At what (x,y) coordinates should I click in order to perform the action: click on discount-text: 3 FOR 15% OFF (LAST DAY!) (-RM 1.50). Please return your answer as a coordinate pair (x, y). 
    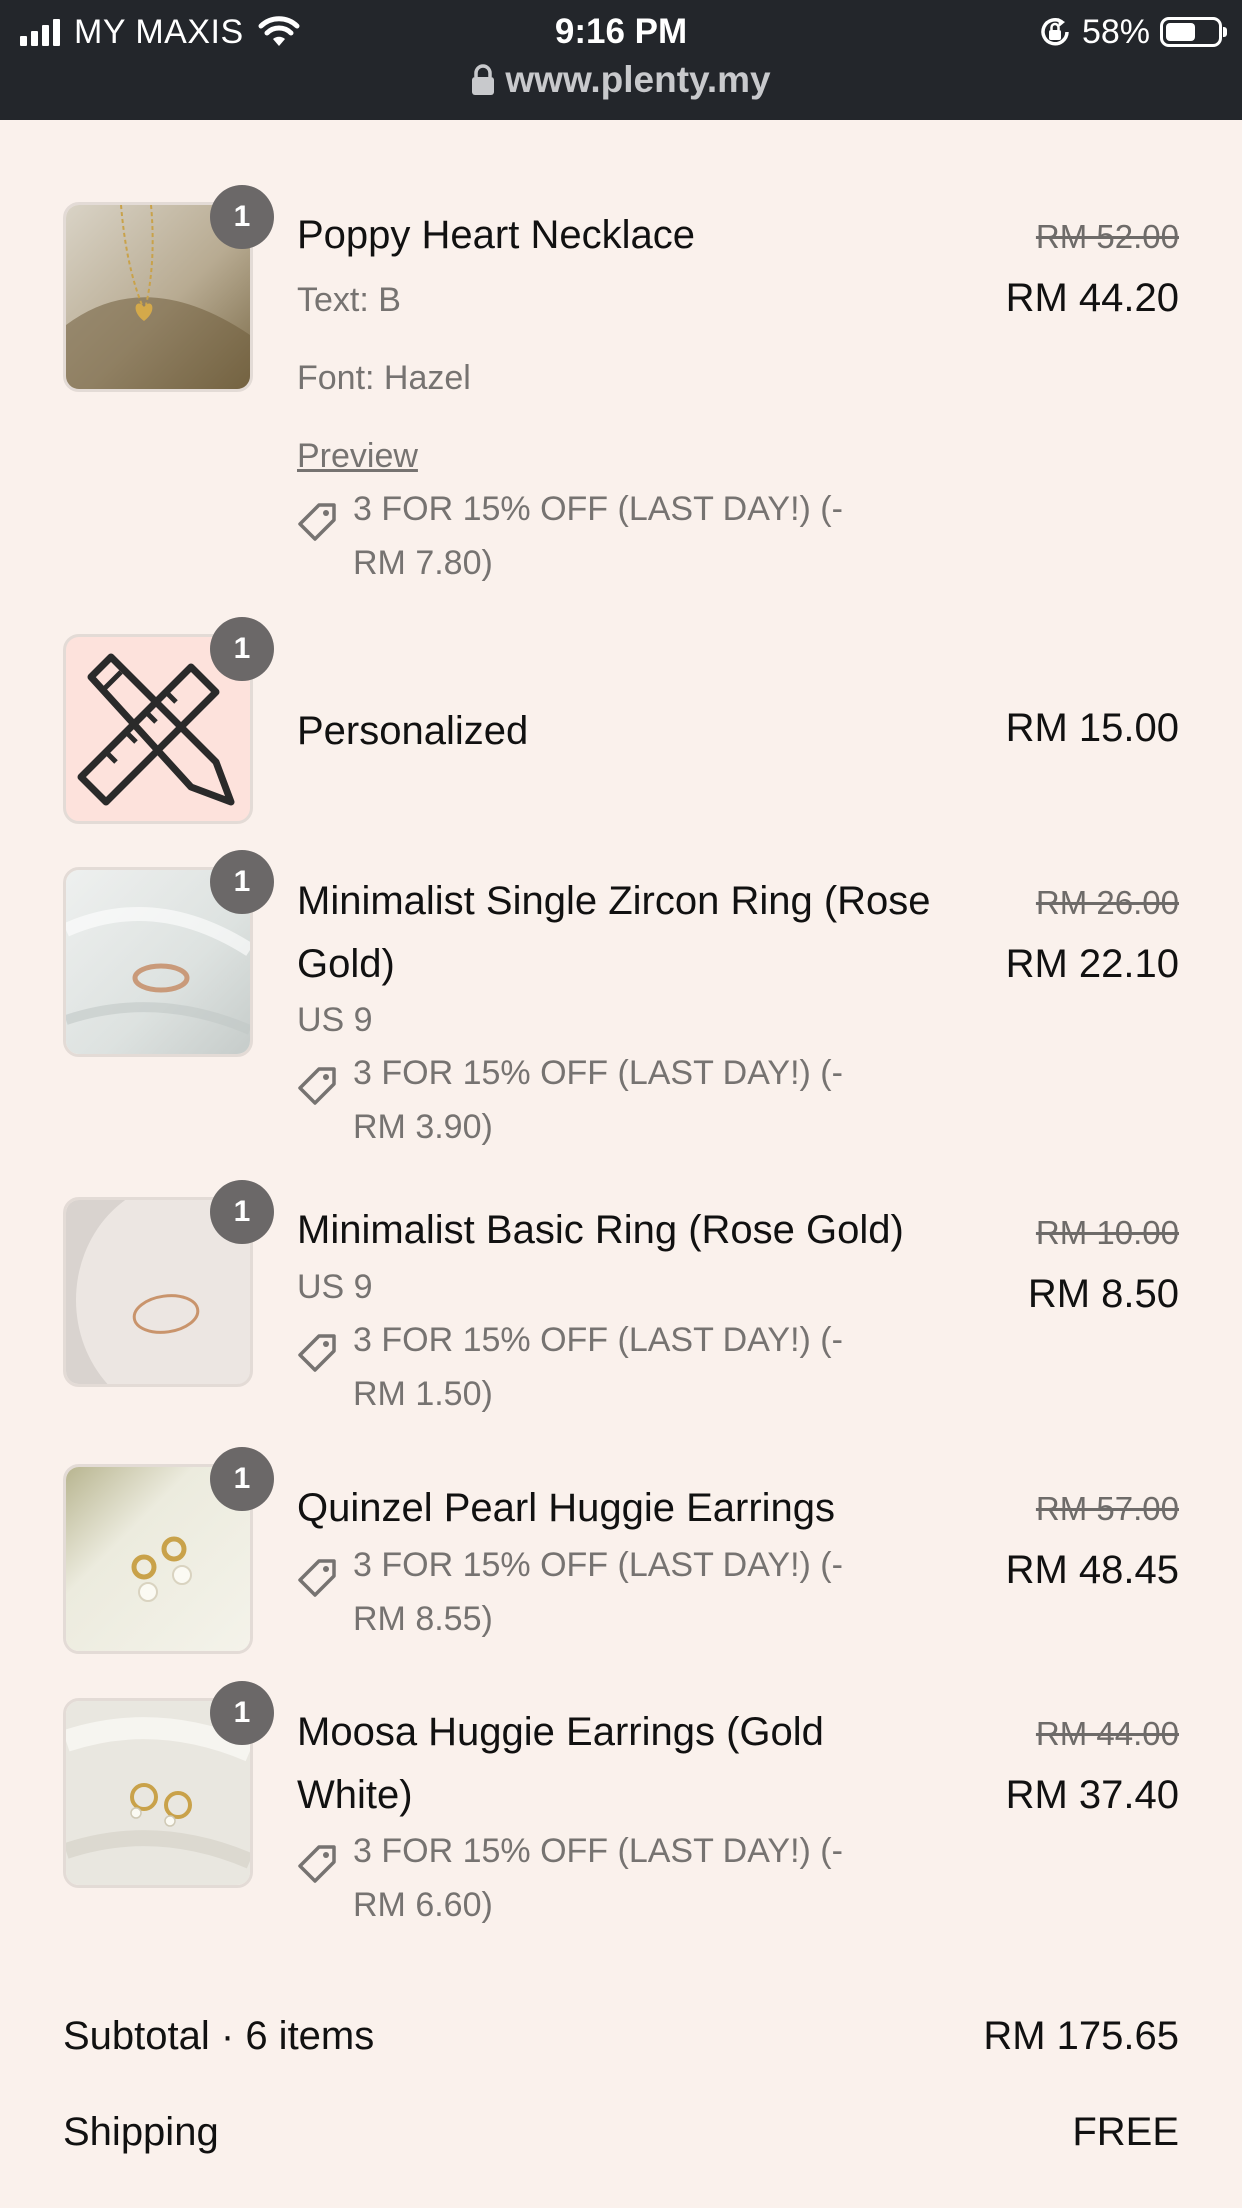
    Looking at the image, I should click on (598, 1367).